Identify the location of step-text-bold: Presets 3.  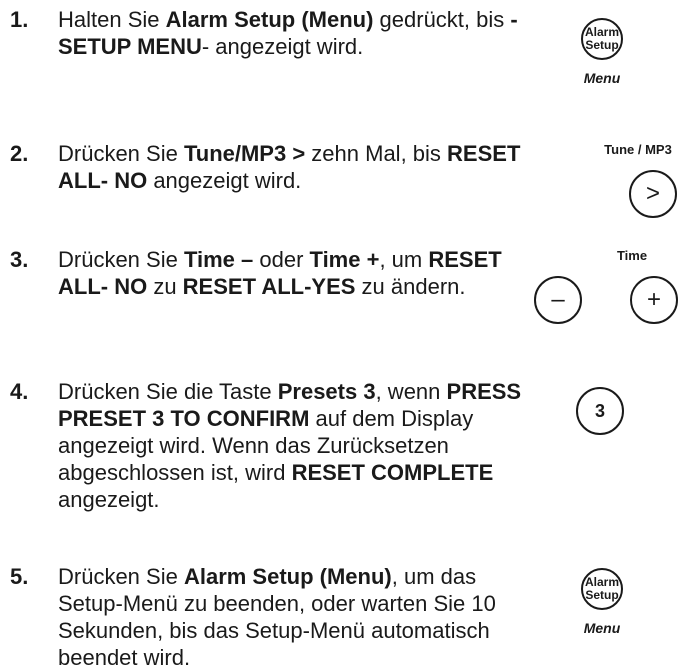
(326, 391).